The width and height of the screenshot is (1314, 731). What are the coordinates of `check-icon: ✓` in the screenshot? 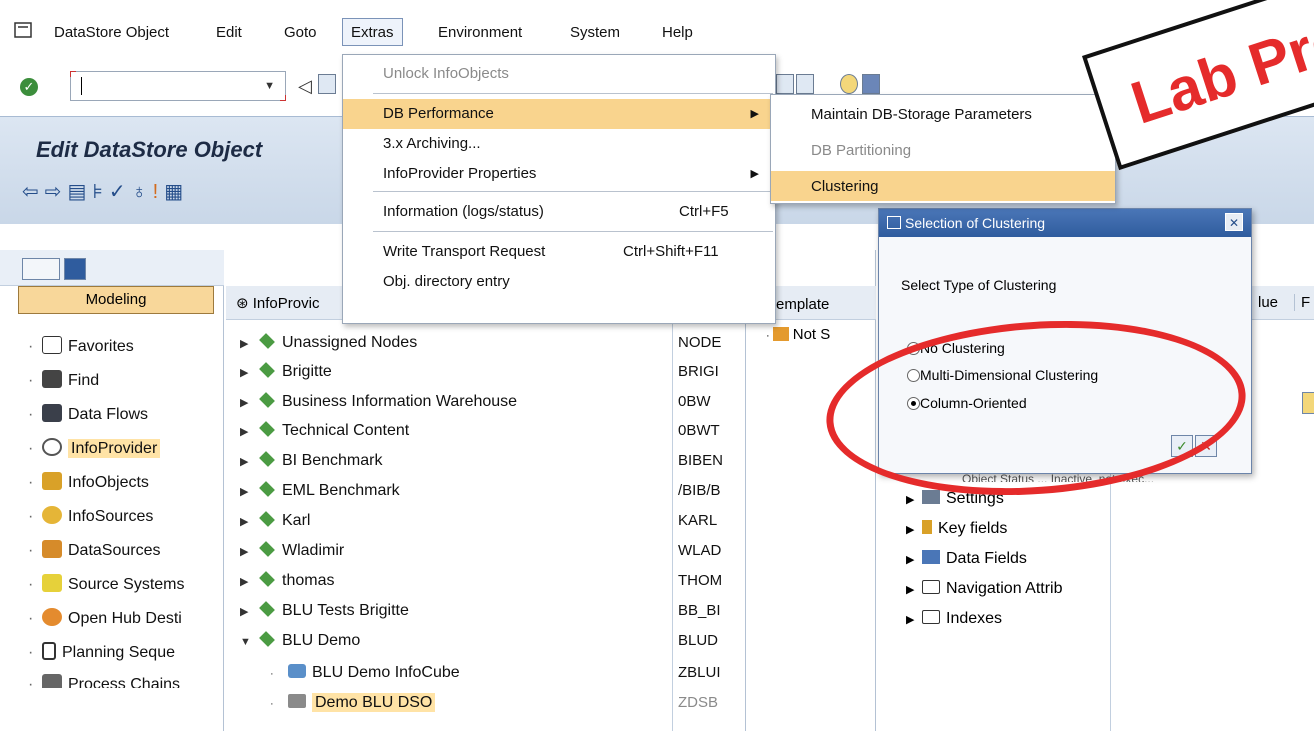 It's located at (120, 192).